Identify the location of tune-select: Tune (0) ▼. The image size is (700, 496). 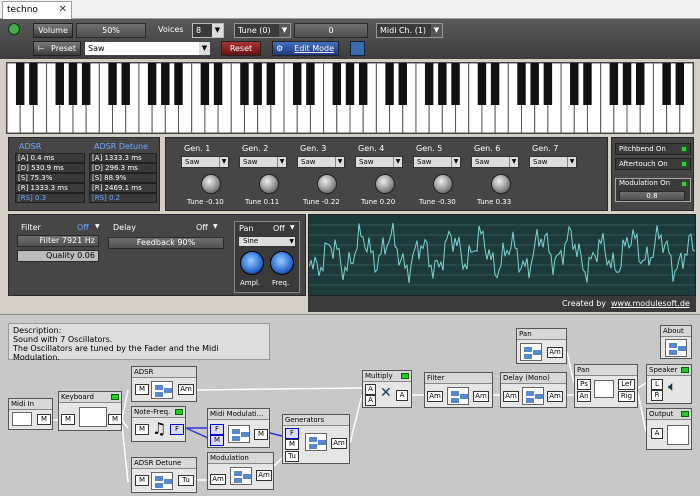
(262, 30).